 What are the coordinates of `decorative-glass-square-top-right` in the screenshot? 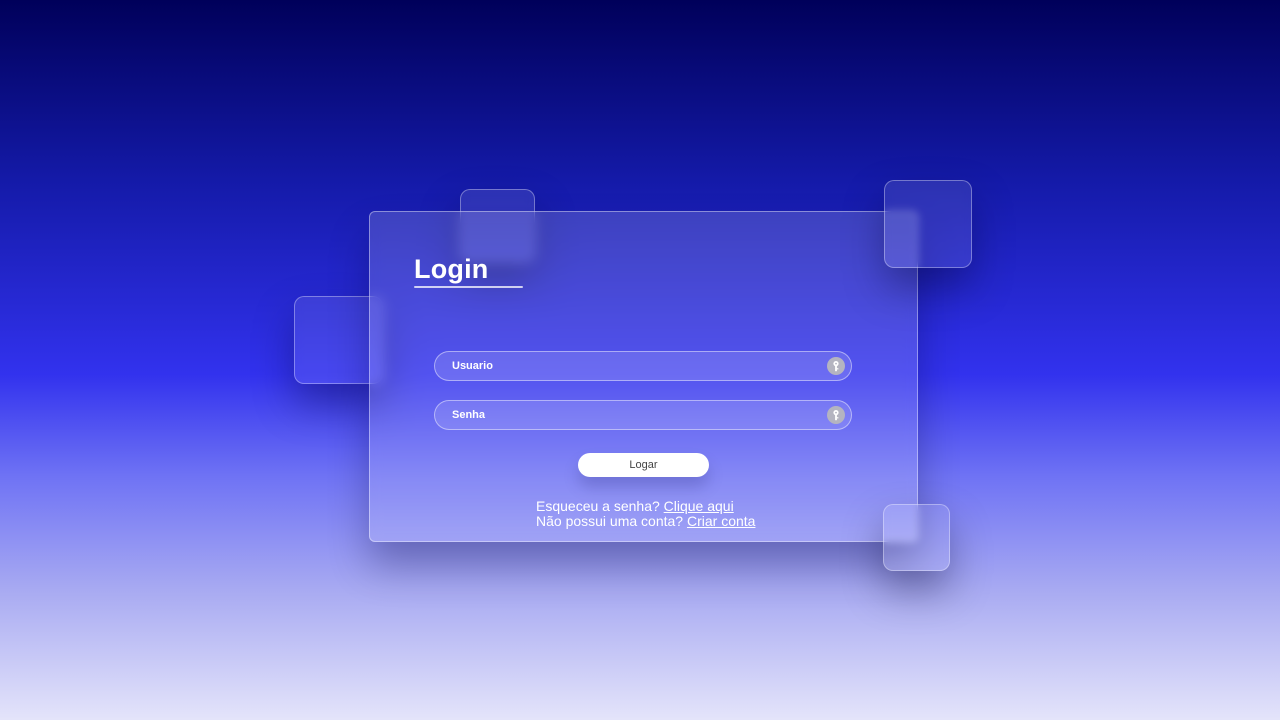 It's located at (928, 224).